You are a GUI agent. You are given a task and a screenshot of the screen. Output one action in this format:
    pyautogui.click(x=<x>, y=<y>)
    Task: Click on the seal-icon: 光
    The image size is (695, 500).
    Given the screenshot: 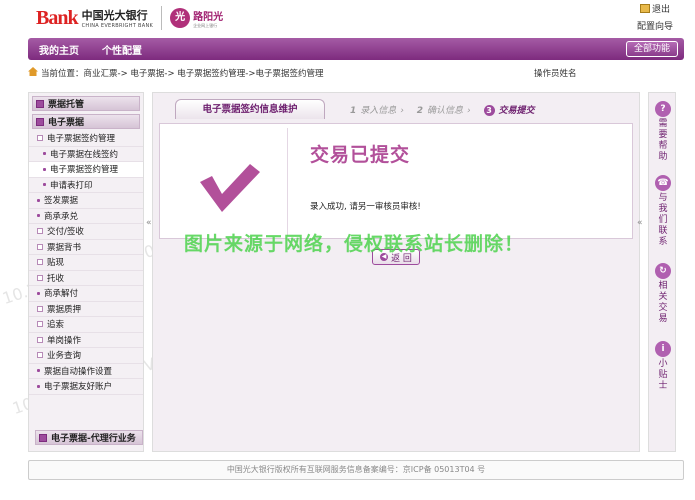 What is the action you would take?
    pyautogui.click(x=180, y=18)
    